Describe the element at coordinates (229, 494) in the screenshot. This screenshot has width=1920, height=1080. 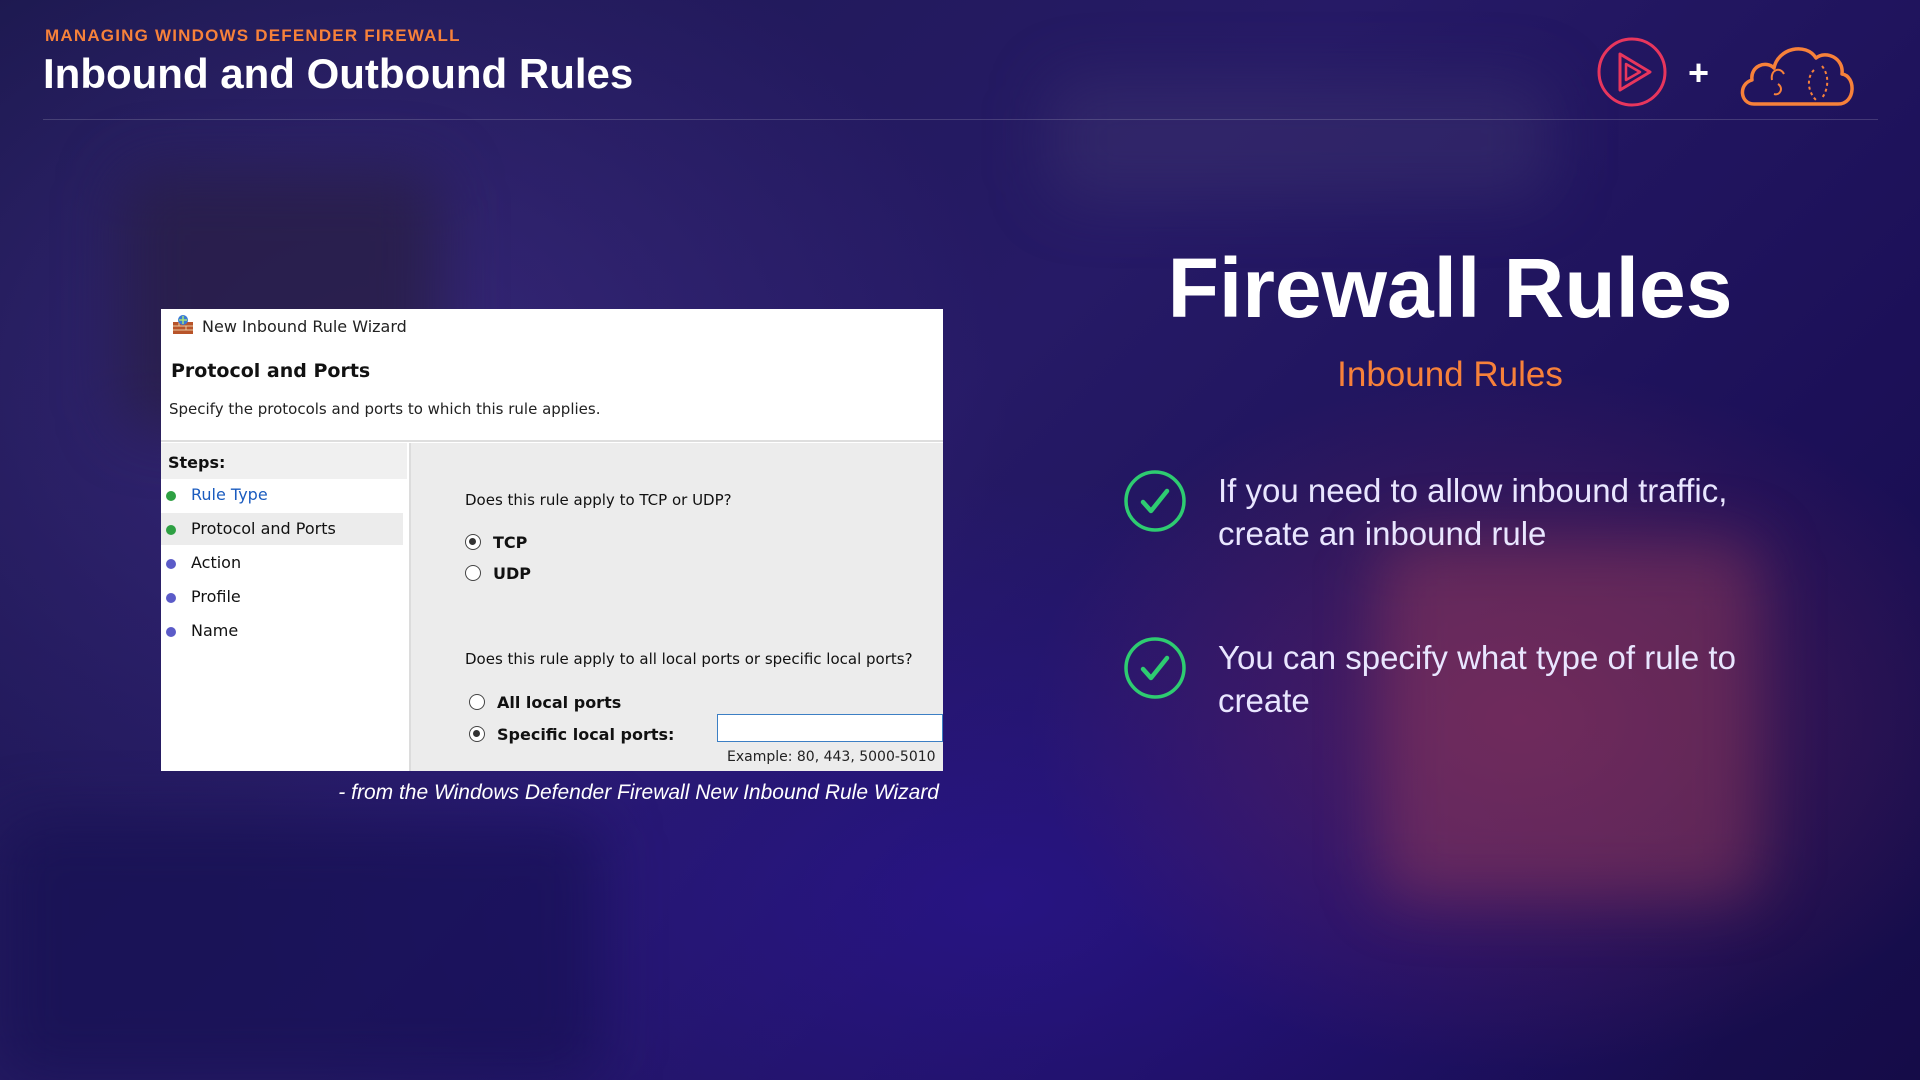
I see `step-label: Rule Type` at that location.